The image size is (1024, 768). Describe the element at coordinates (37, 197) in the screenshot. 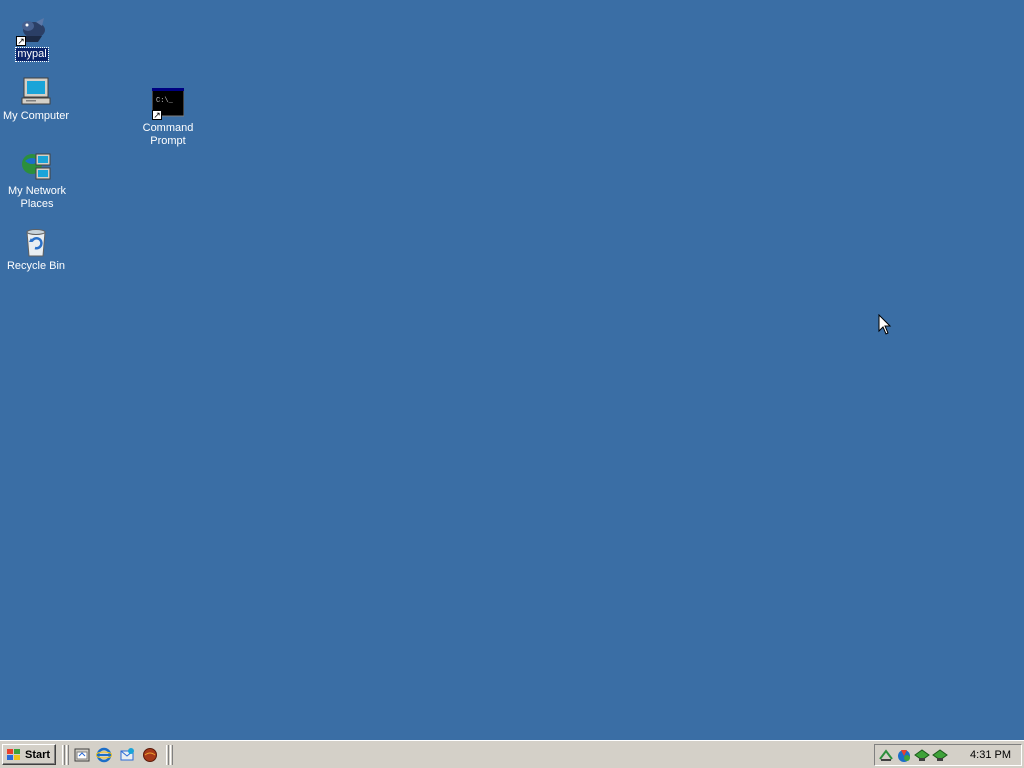

I see `desktop-icon-label: My Network Places` at that location.